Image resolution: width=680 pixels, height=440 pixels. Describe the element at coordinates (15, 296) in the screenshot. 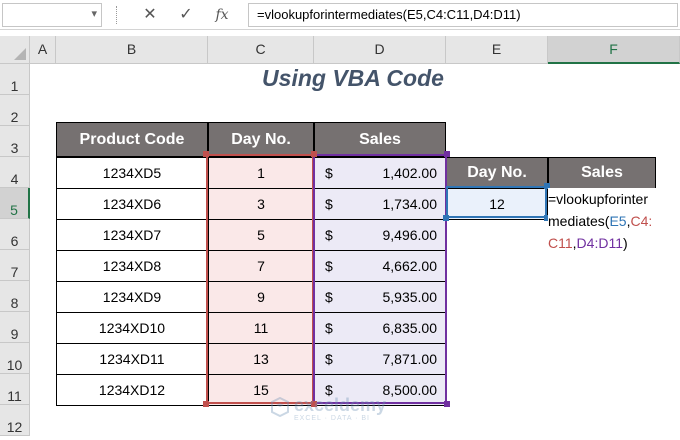

I see `row-header-8: 8` at that location.